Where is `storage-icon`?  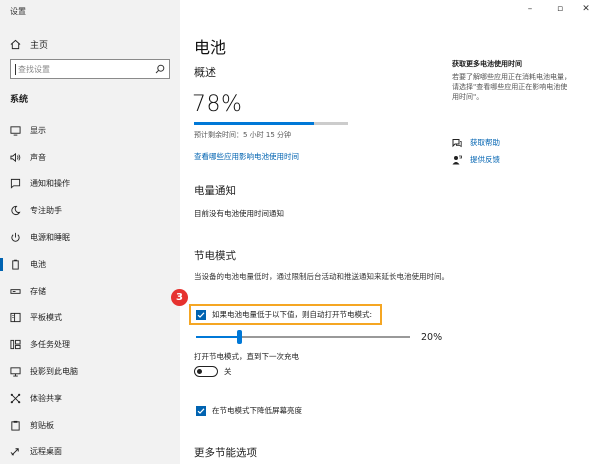 storage-icon is located at coordinates (15, 291).